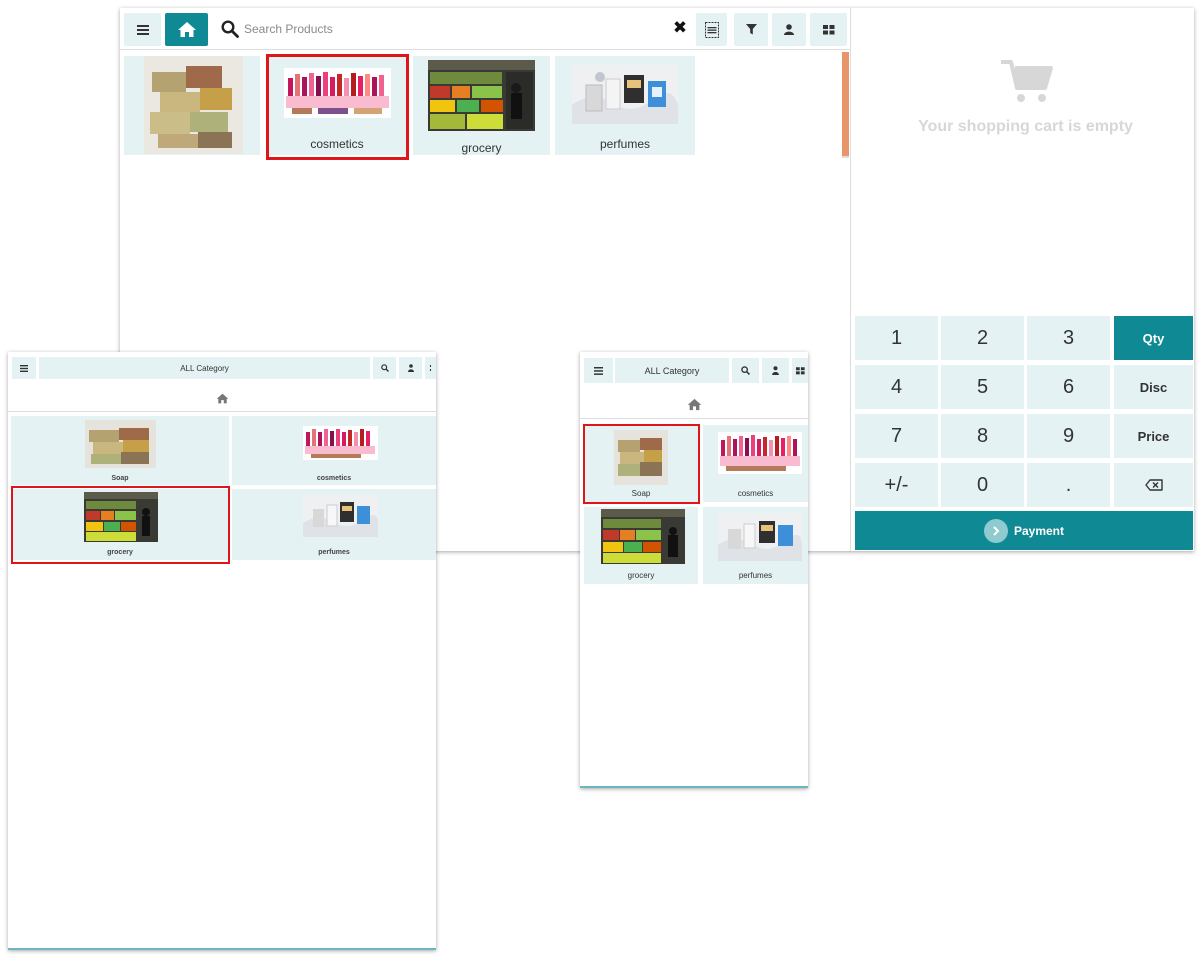  I want to click on scrollbar-track, so click(845, 157).